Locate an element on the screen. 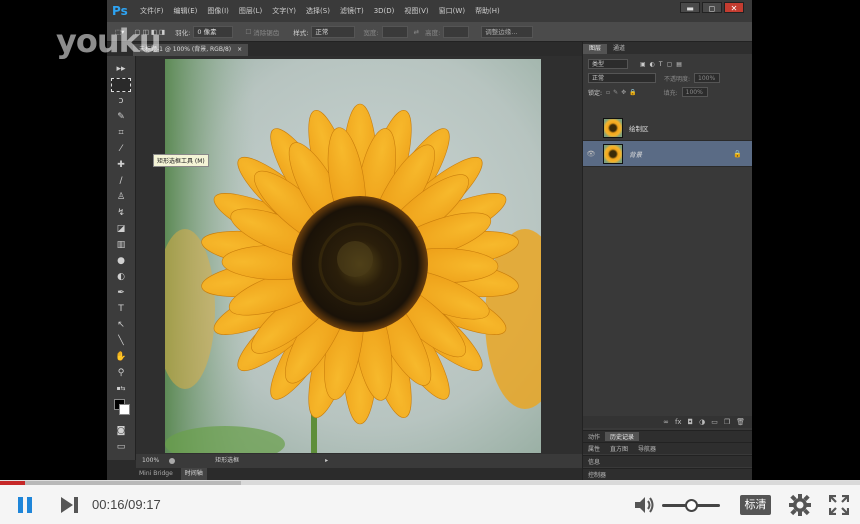  hand-tool-icon: ✋ is located at coordinates (121, 357).